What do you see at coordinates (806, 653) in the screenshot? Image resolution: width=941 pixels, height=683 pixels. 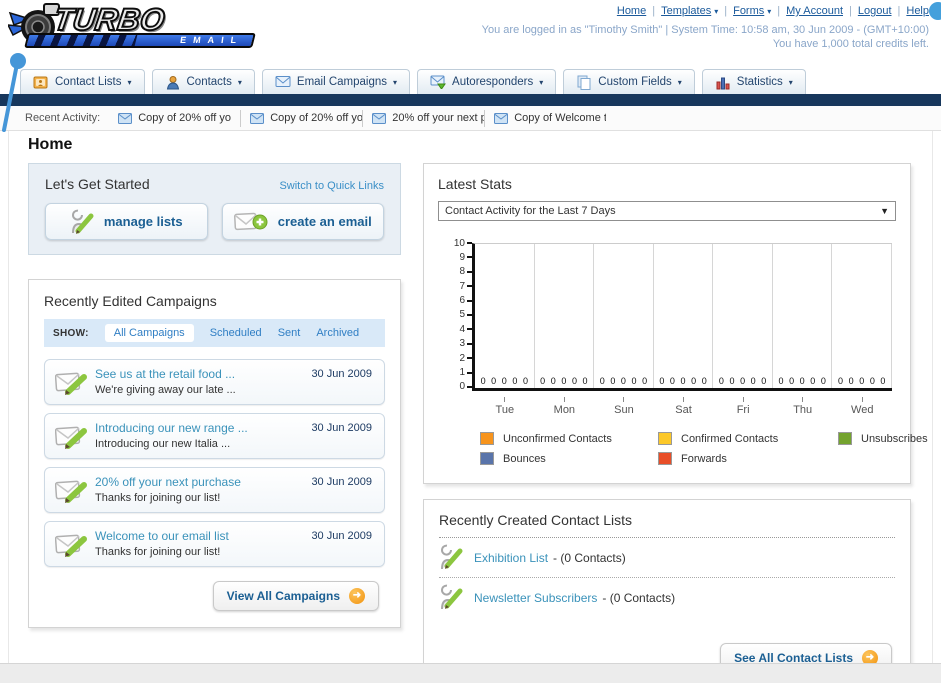 I see `see-all-contact-lists-button: See All Contact Lists ➜` at bounding box center [806, 653].